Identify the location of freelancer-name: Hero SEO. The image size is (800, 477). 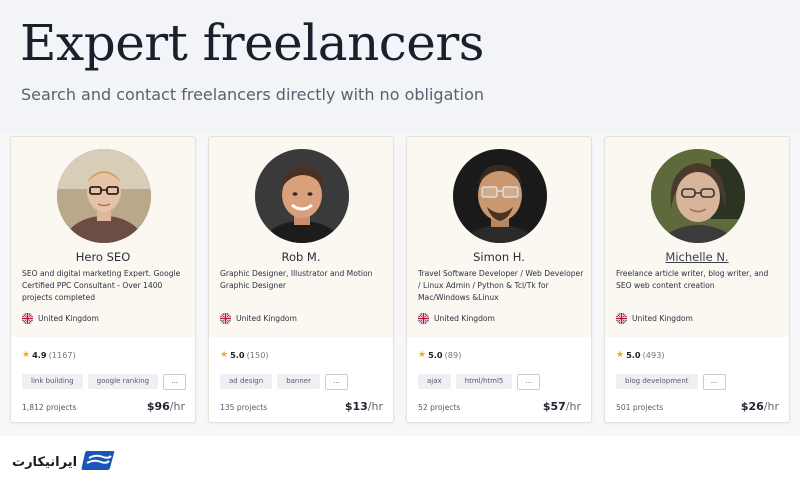
(103, 257).